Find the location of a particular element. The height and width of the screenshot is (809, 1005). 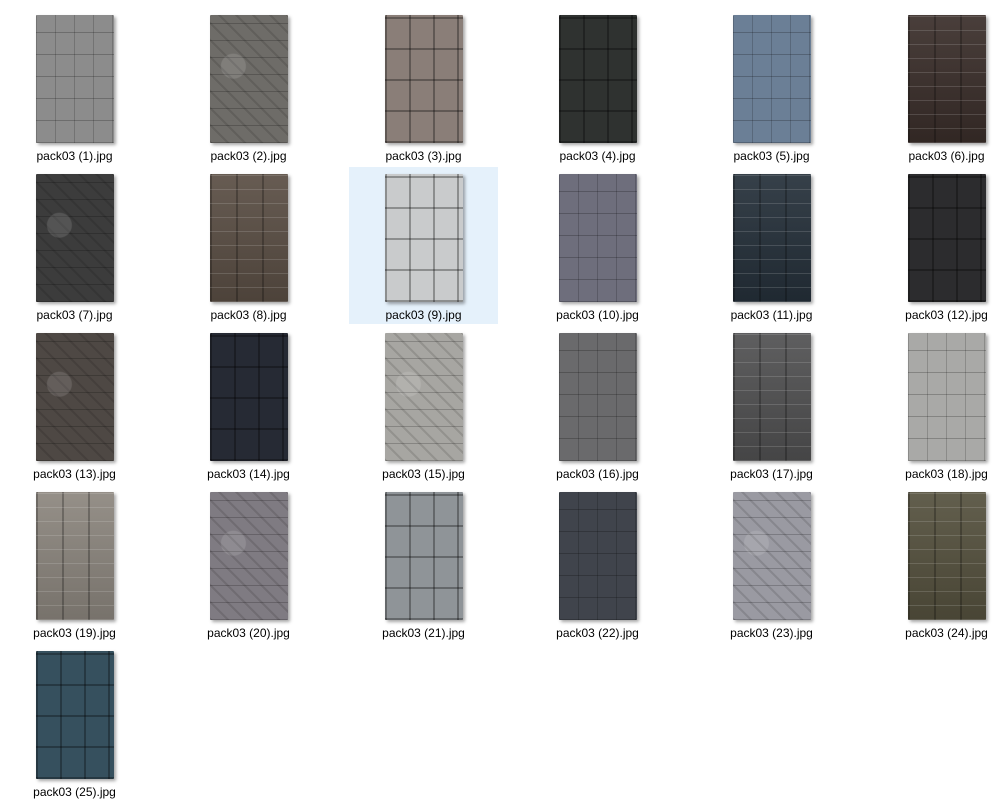

file-item: pack03 (5).jpg is located at coordinates (771, 86).